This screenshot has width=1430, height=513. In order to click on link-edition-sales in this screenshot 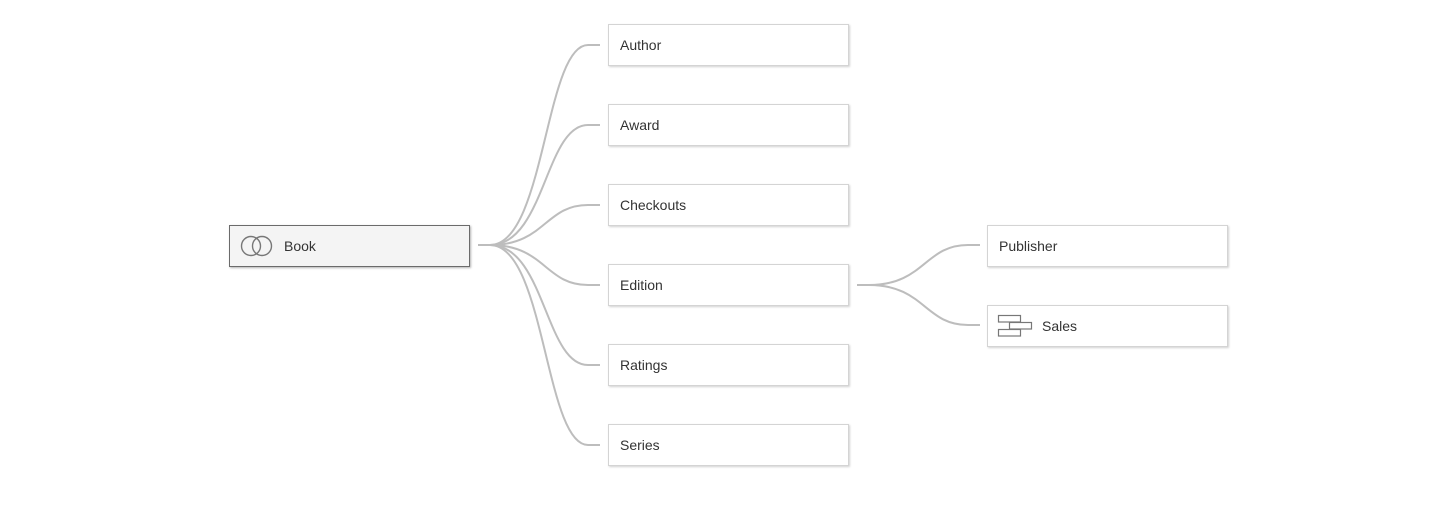, I will do `click(918, 305)`.